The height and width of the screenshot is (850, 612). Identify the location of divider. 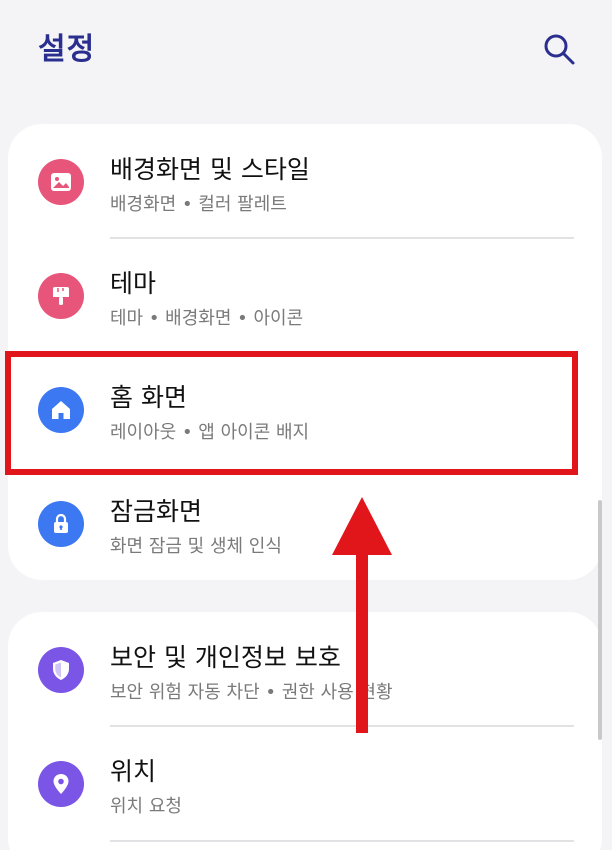
(342, 841).